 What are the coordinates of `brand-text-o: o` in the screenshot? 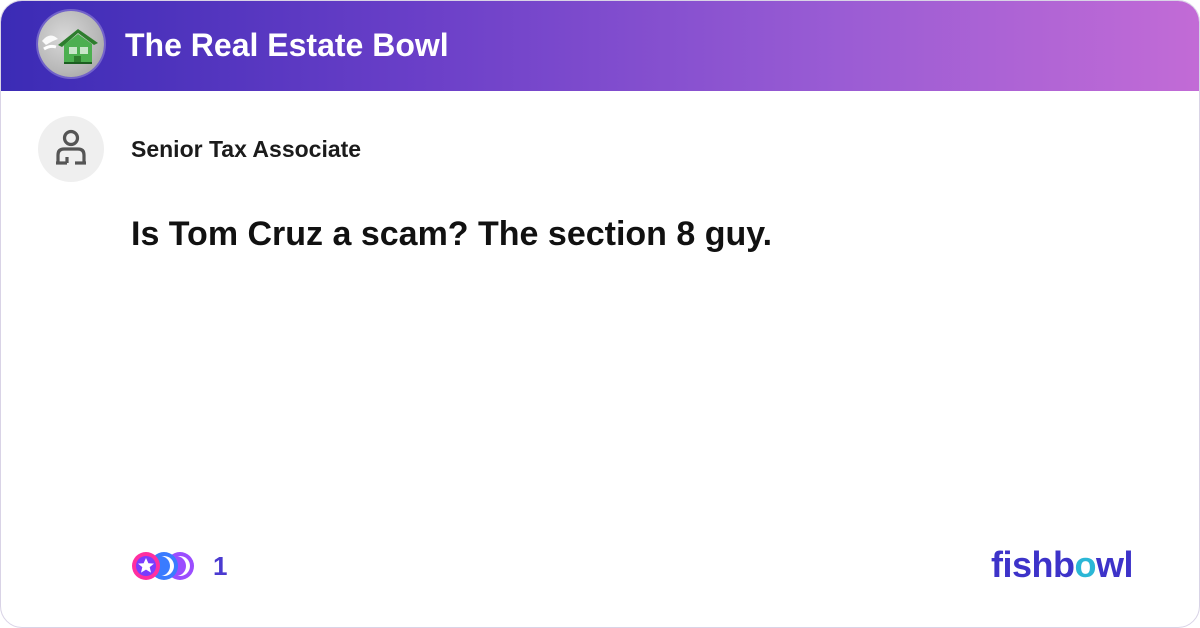 It's located at (1085, 564).